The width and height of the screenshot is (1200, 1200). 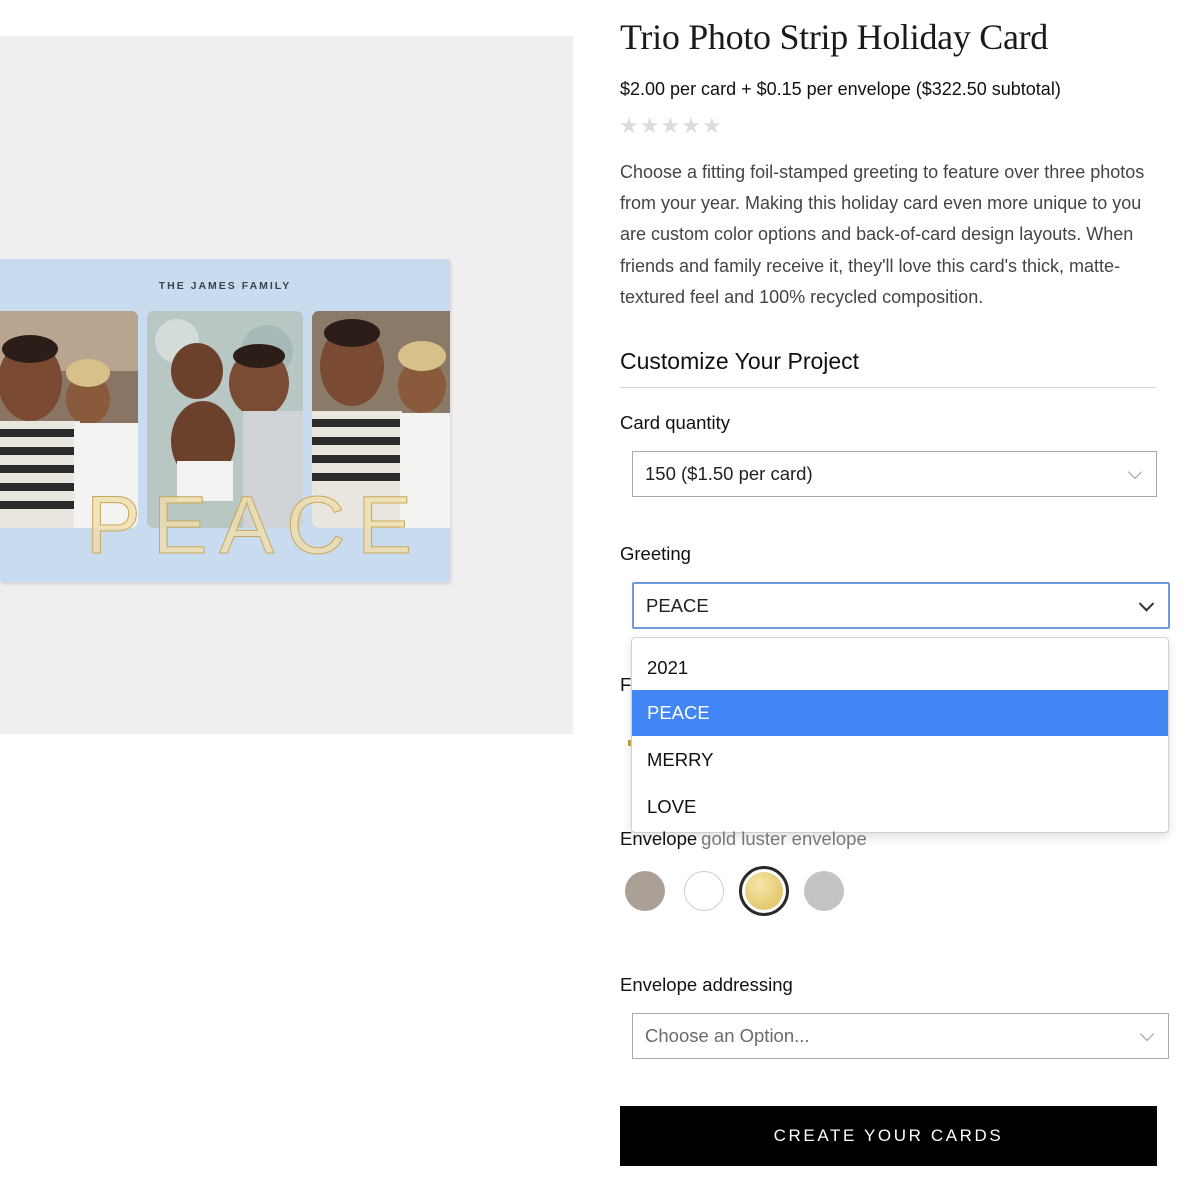 I want to click on envelope-label-text: Envelope, so click(x=659, y=838).